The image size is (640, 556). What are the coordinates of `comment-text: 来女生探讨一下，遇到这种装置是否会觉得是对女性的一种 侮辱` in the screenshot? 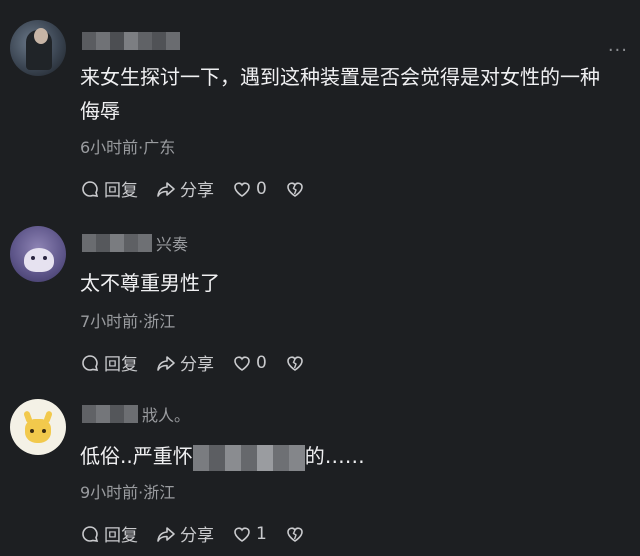 It's located at (340, 94).